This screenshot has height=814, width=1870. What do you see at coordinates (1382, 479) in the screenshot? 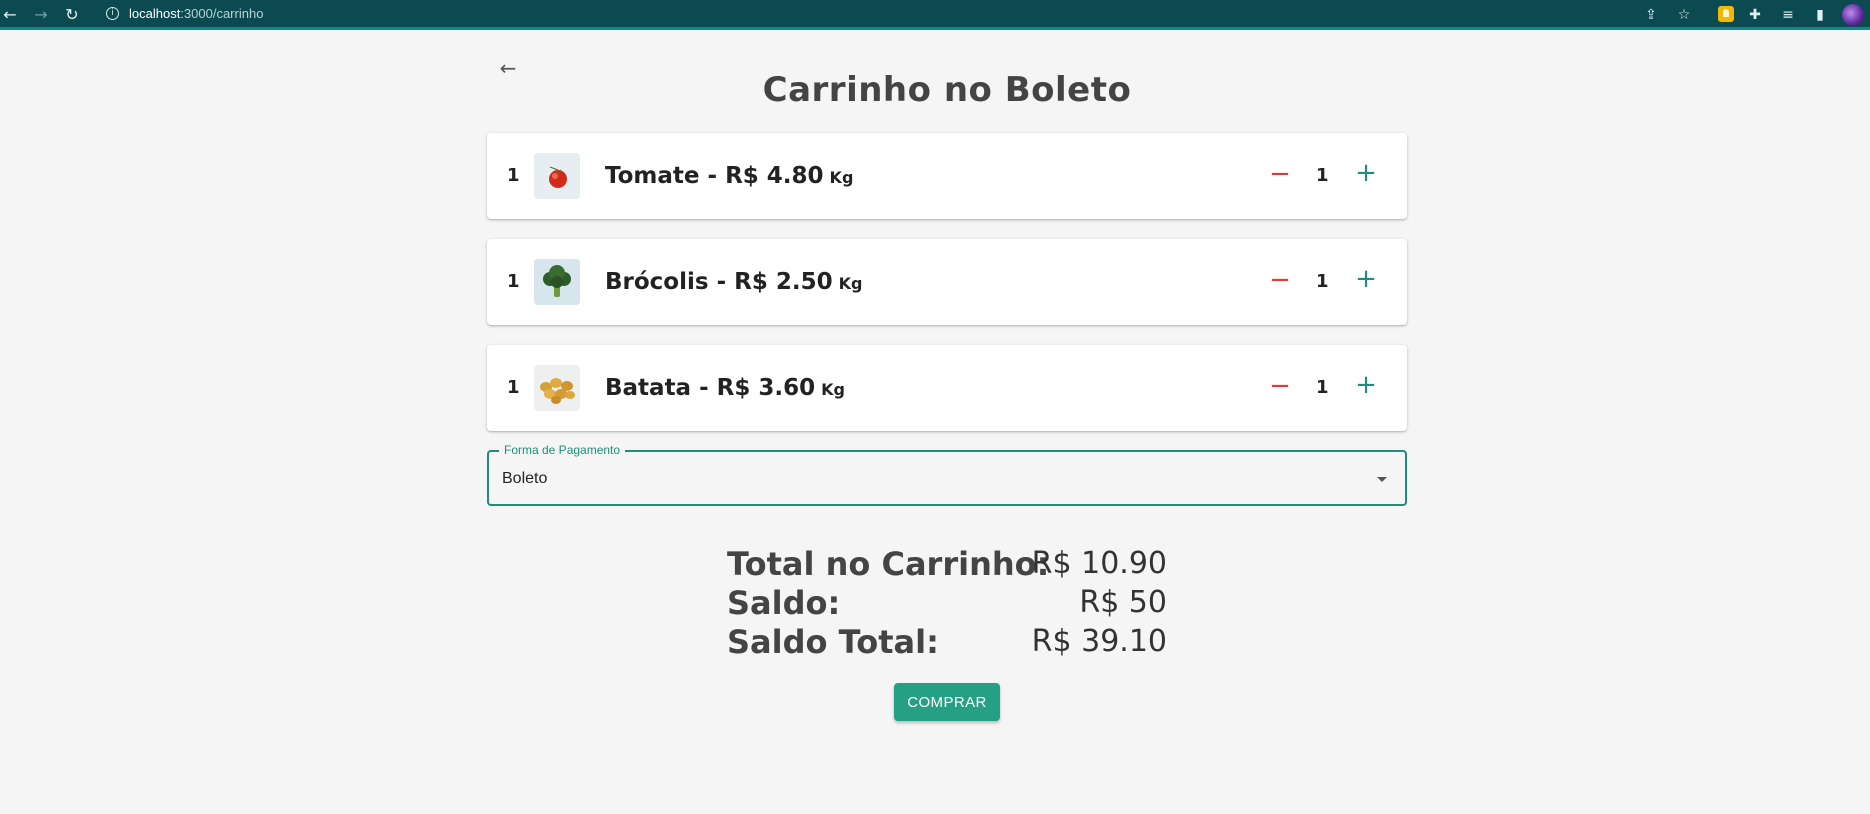
I see `dropdown-caret-icon` at bounding box center [1382, 479].